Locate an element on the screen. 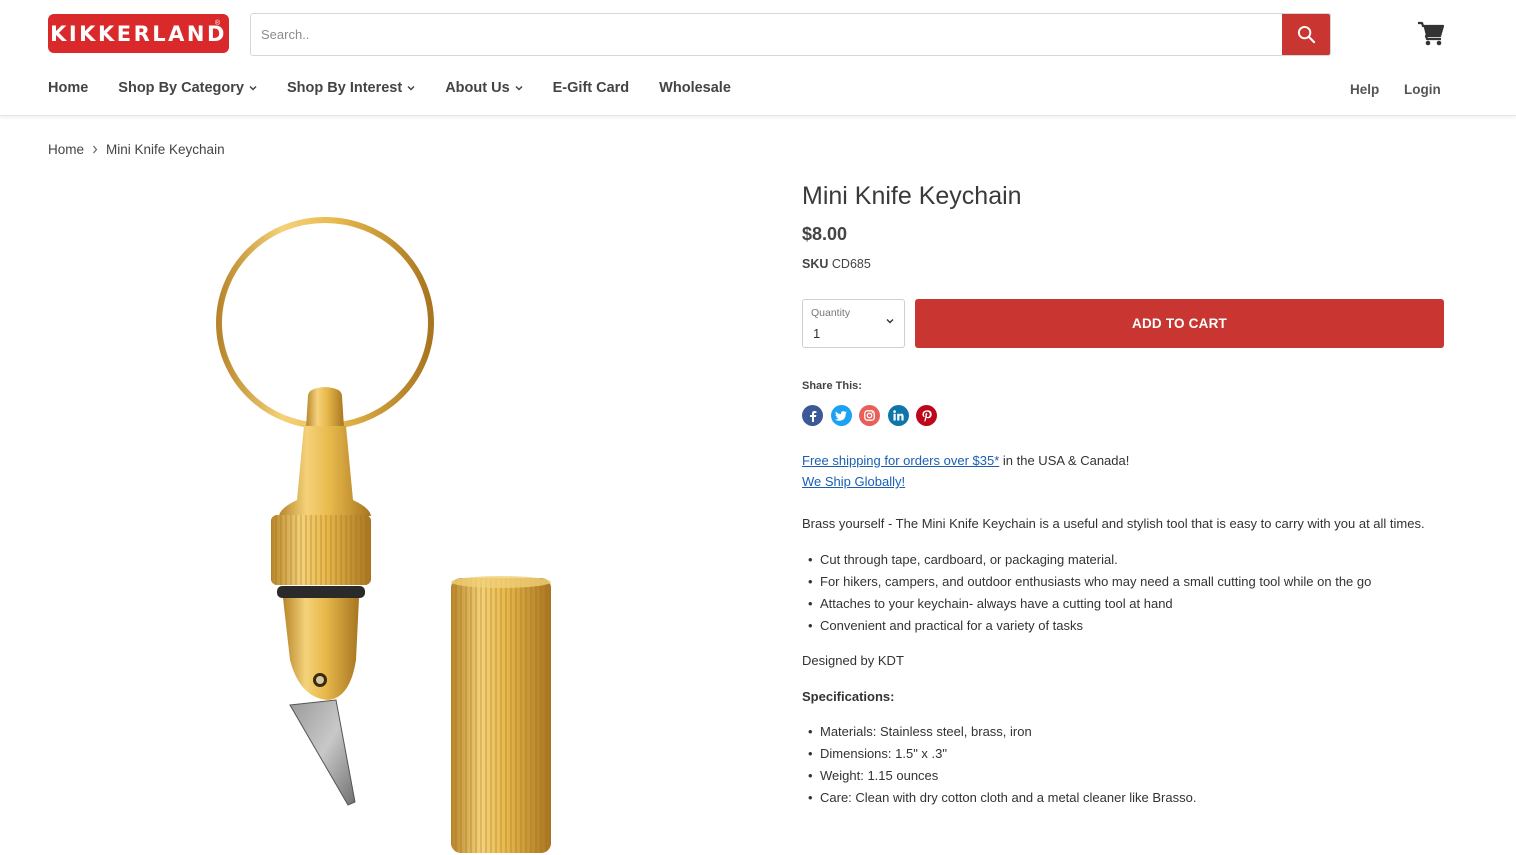 This screenshot has height=855, width=1516. product-price: $8.00 is located at coordinates (825, 234).